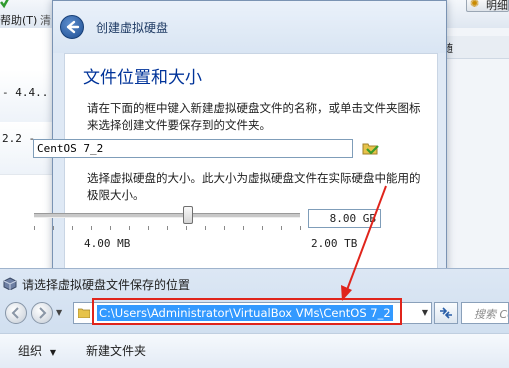 The image size is (509, 368). Describe the element at coordinates (106, 285) in the screenshot. I see `save-dialog-title: 请选择虚拟硬盘文件保存的位置` at that location.